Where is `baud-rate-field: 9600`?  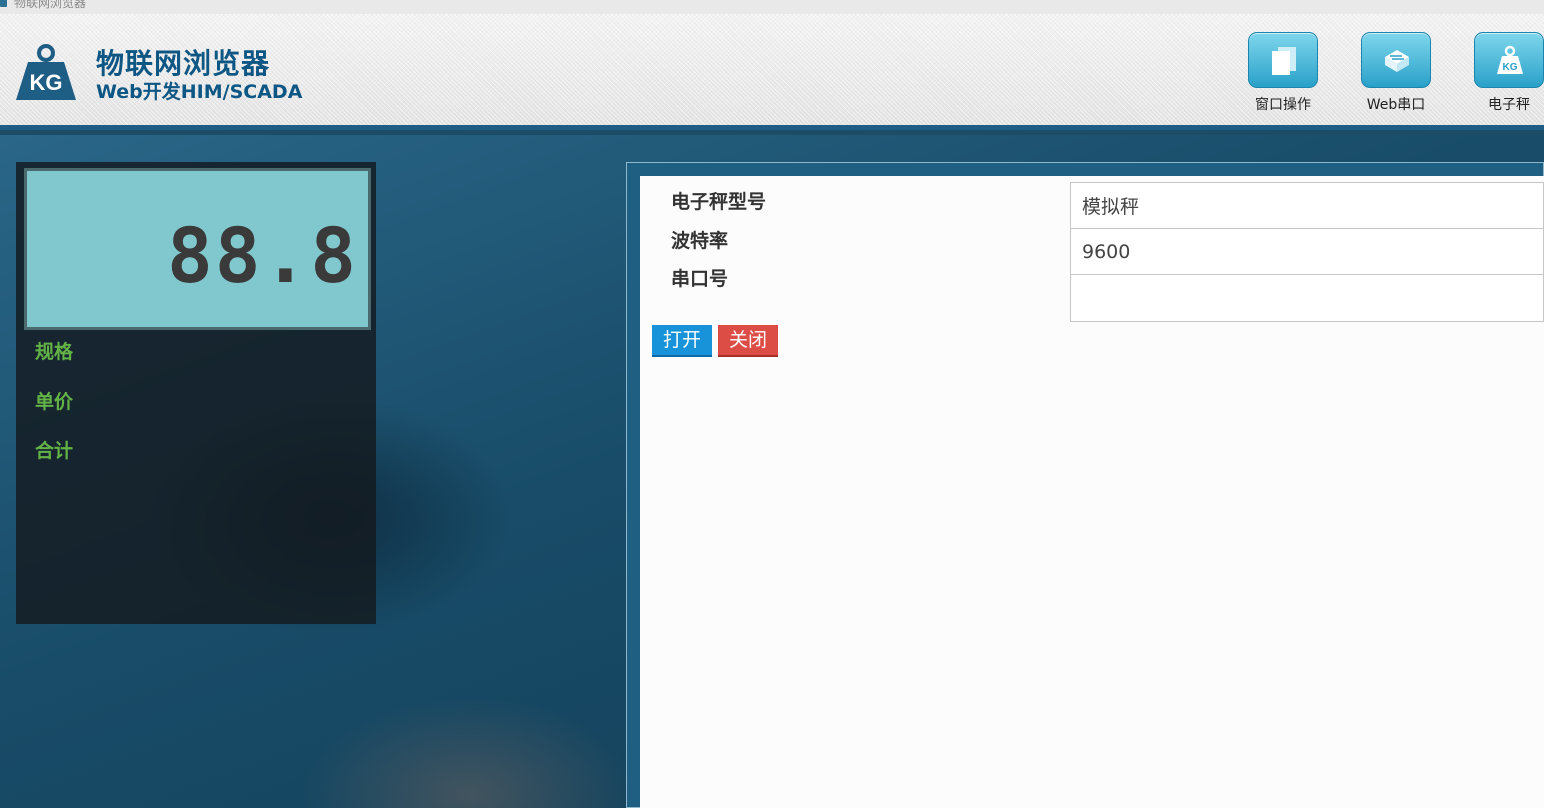
baud-rate-field: 9600 is located at coordinates (1307, 251).